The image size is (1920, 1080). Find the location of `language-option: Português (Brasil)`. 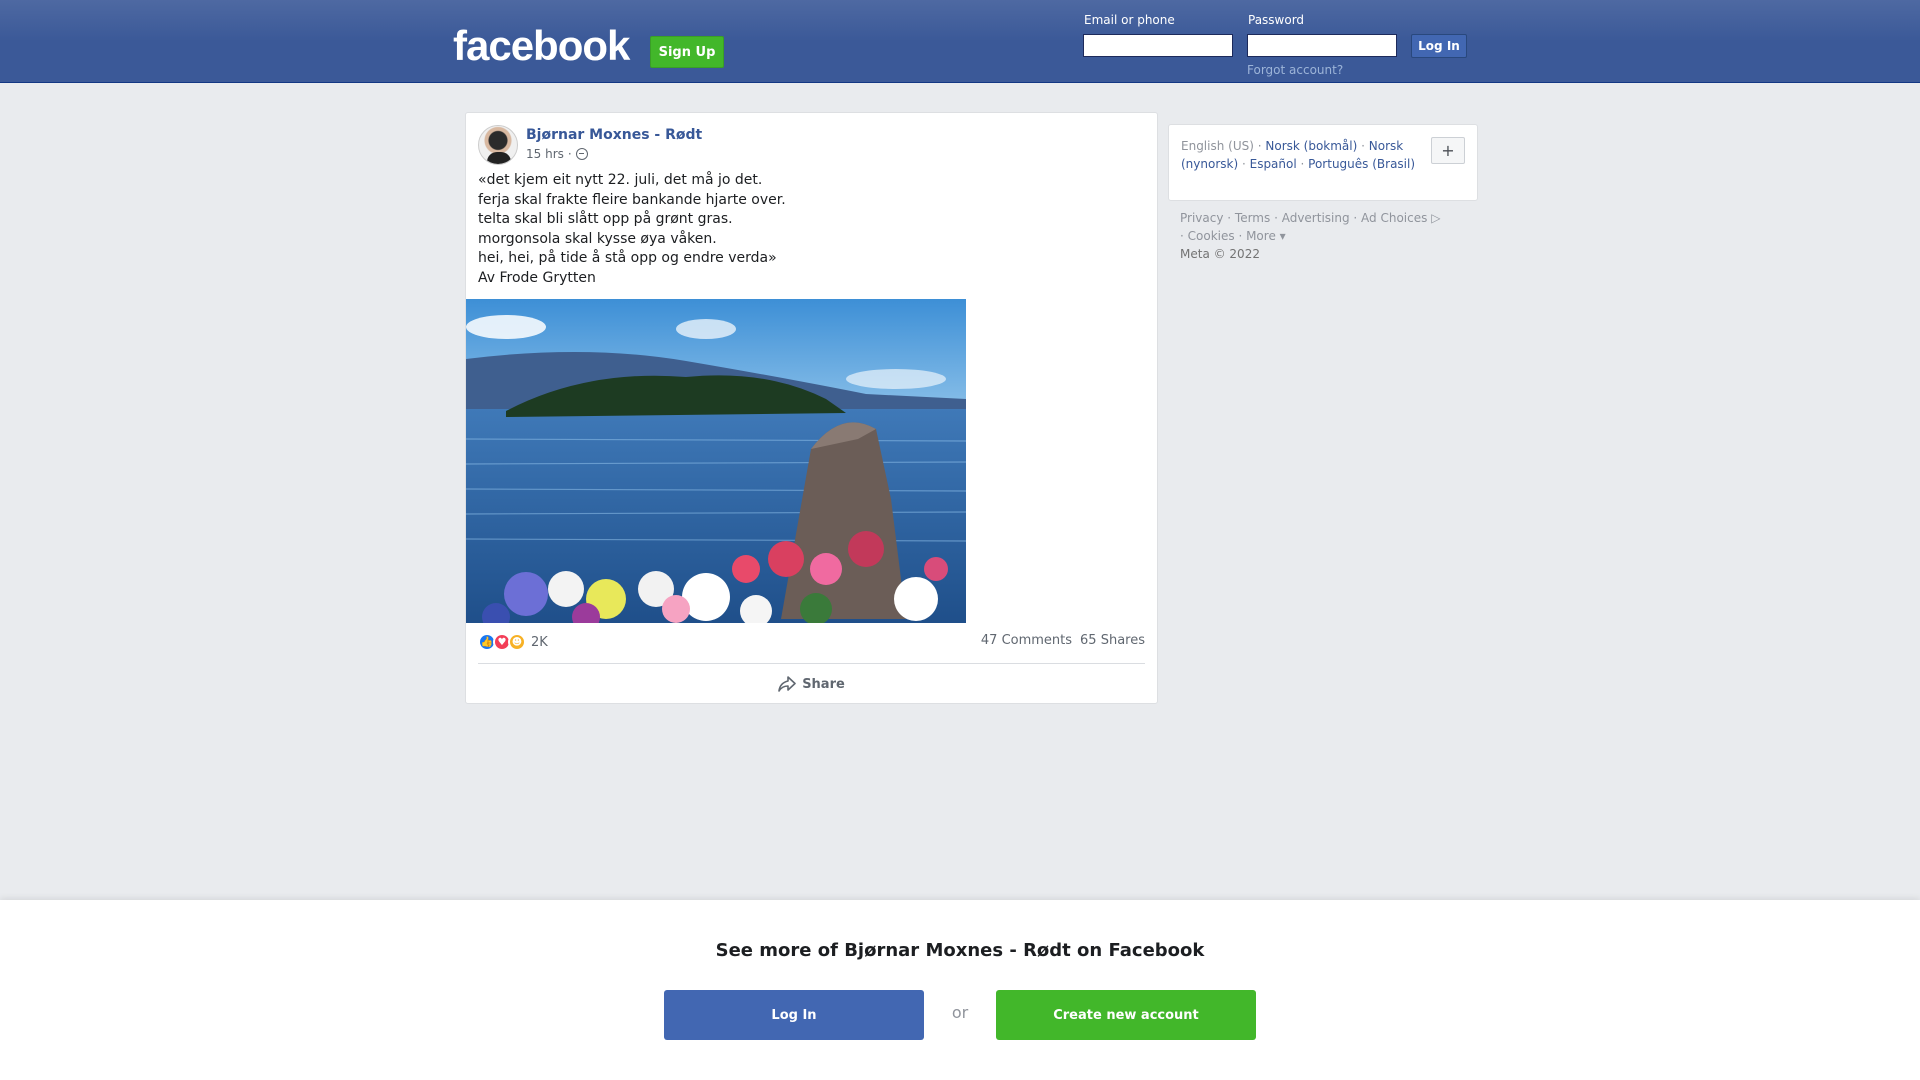

language-option: Português (Brasil) is located at coordinates (1361, 164).